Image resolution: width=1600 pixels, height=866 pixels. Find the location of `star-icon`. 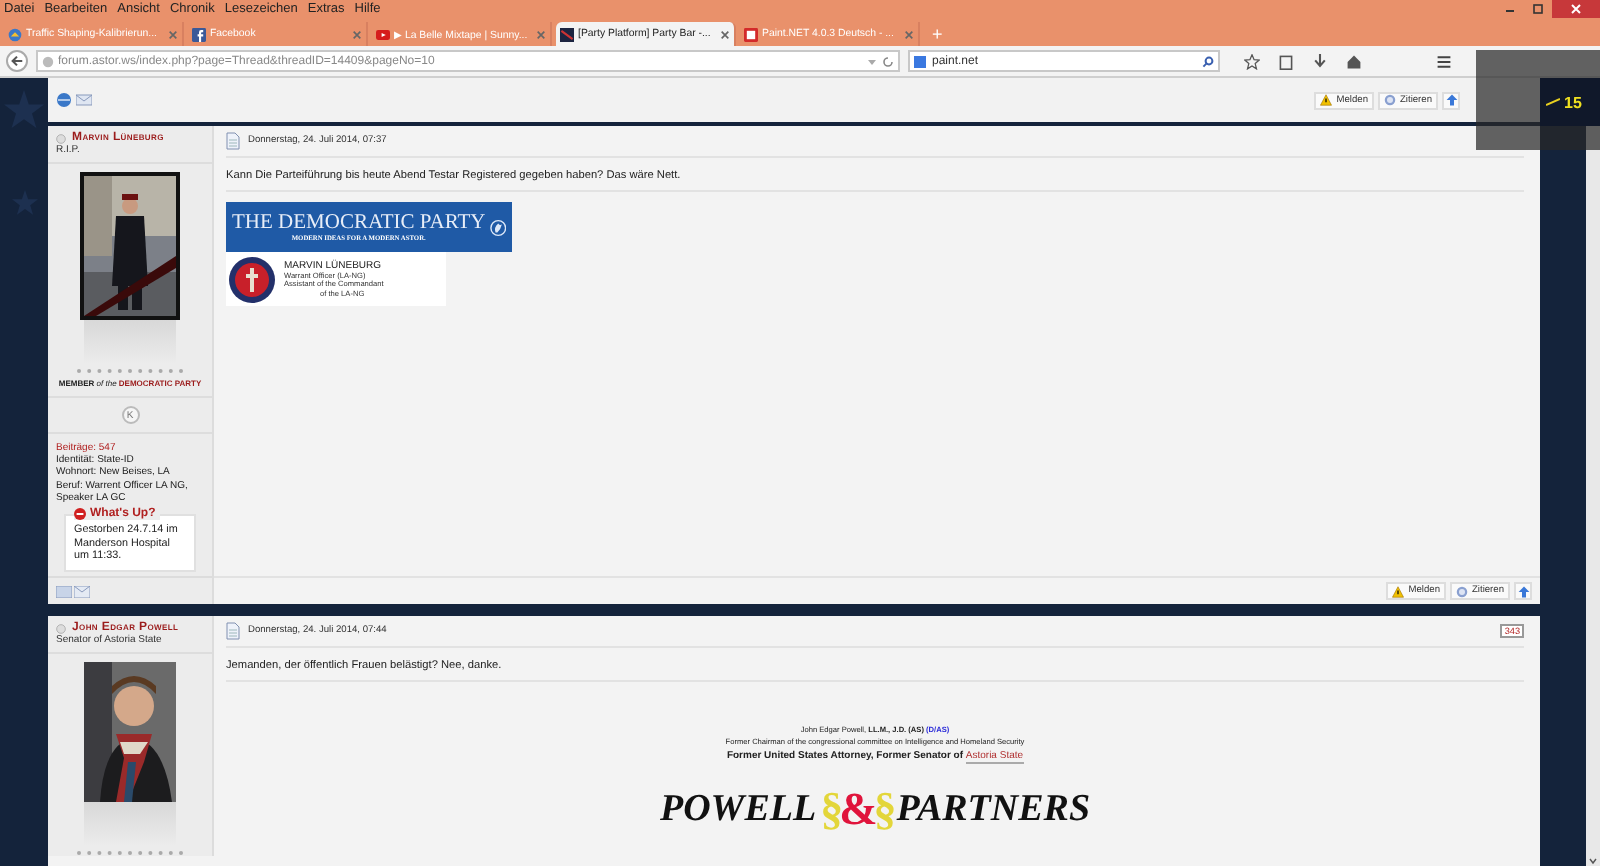

star-icon is located at coordinates (1252, 61).